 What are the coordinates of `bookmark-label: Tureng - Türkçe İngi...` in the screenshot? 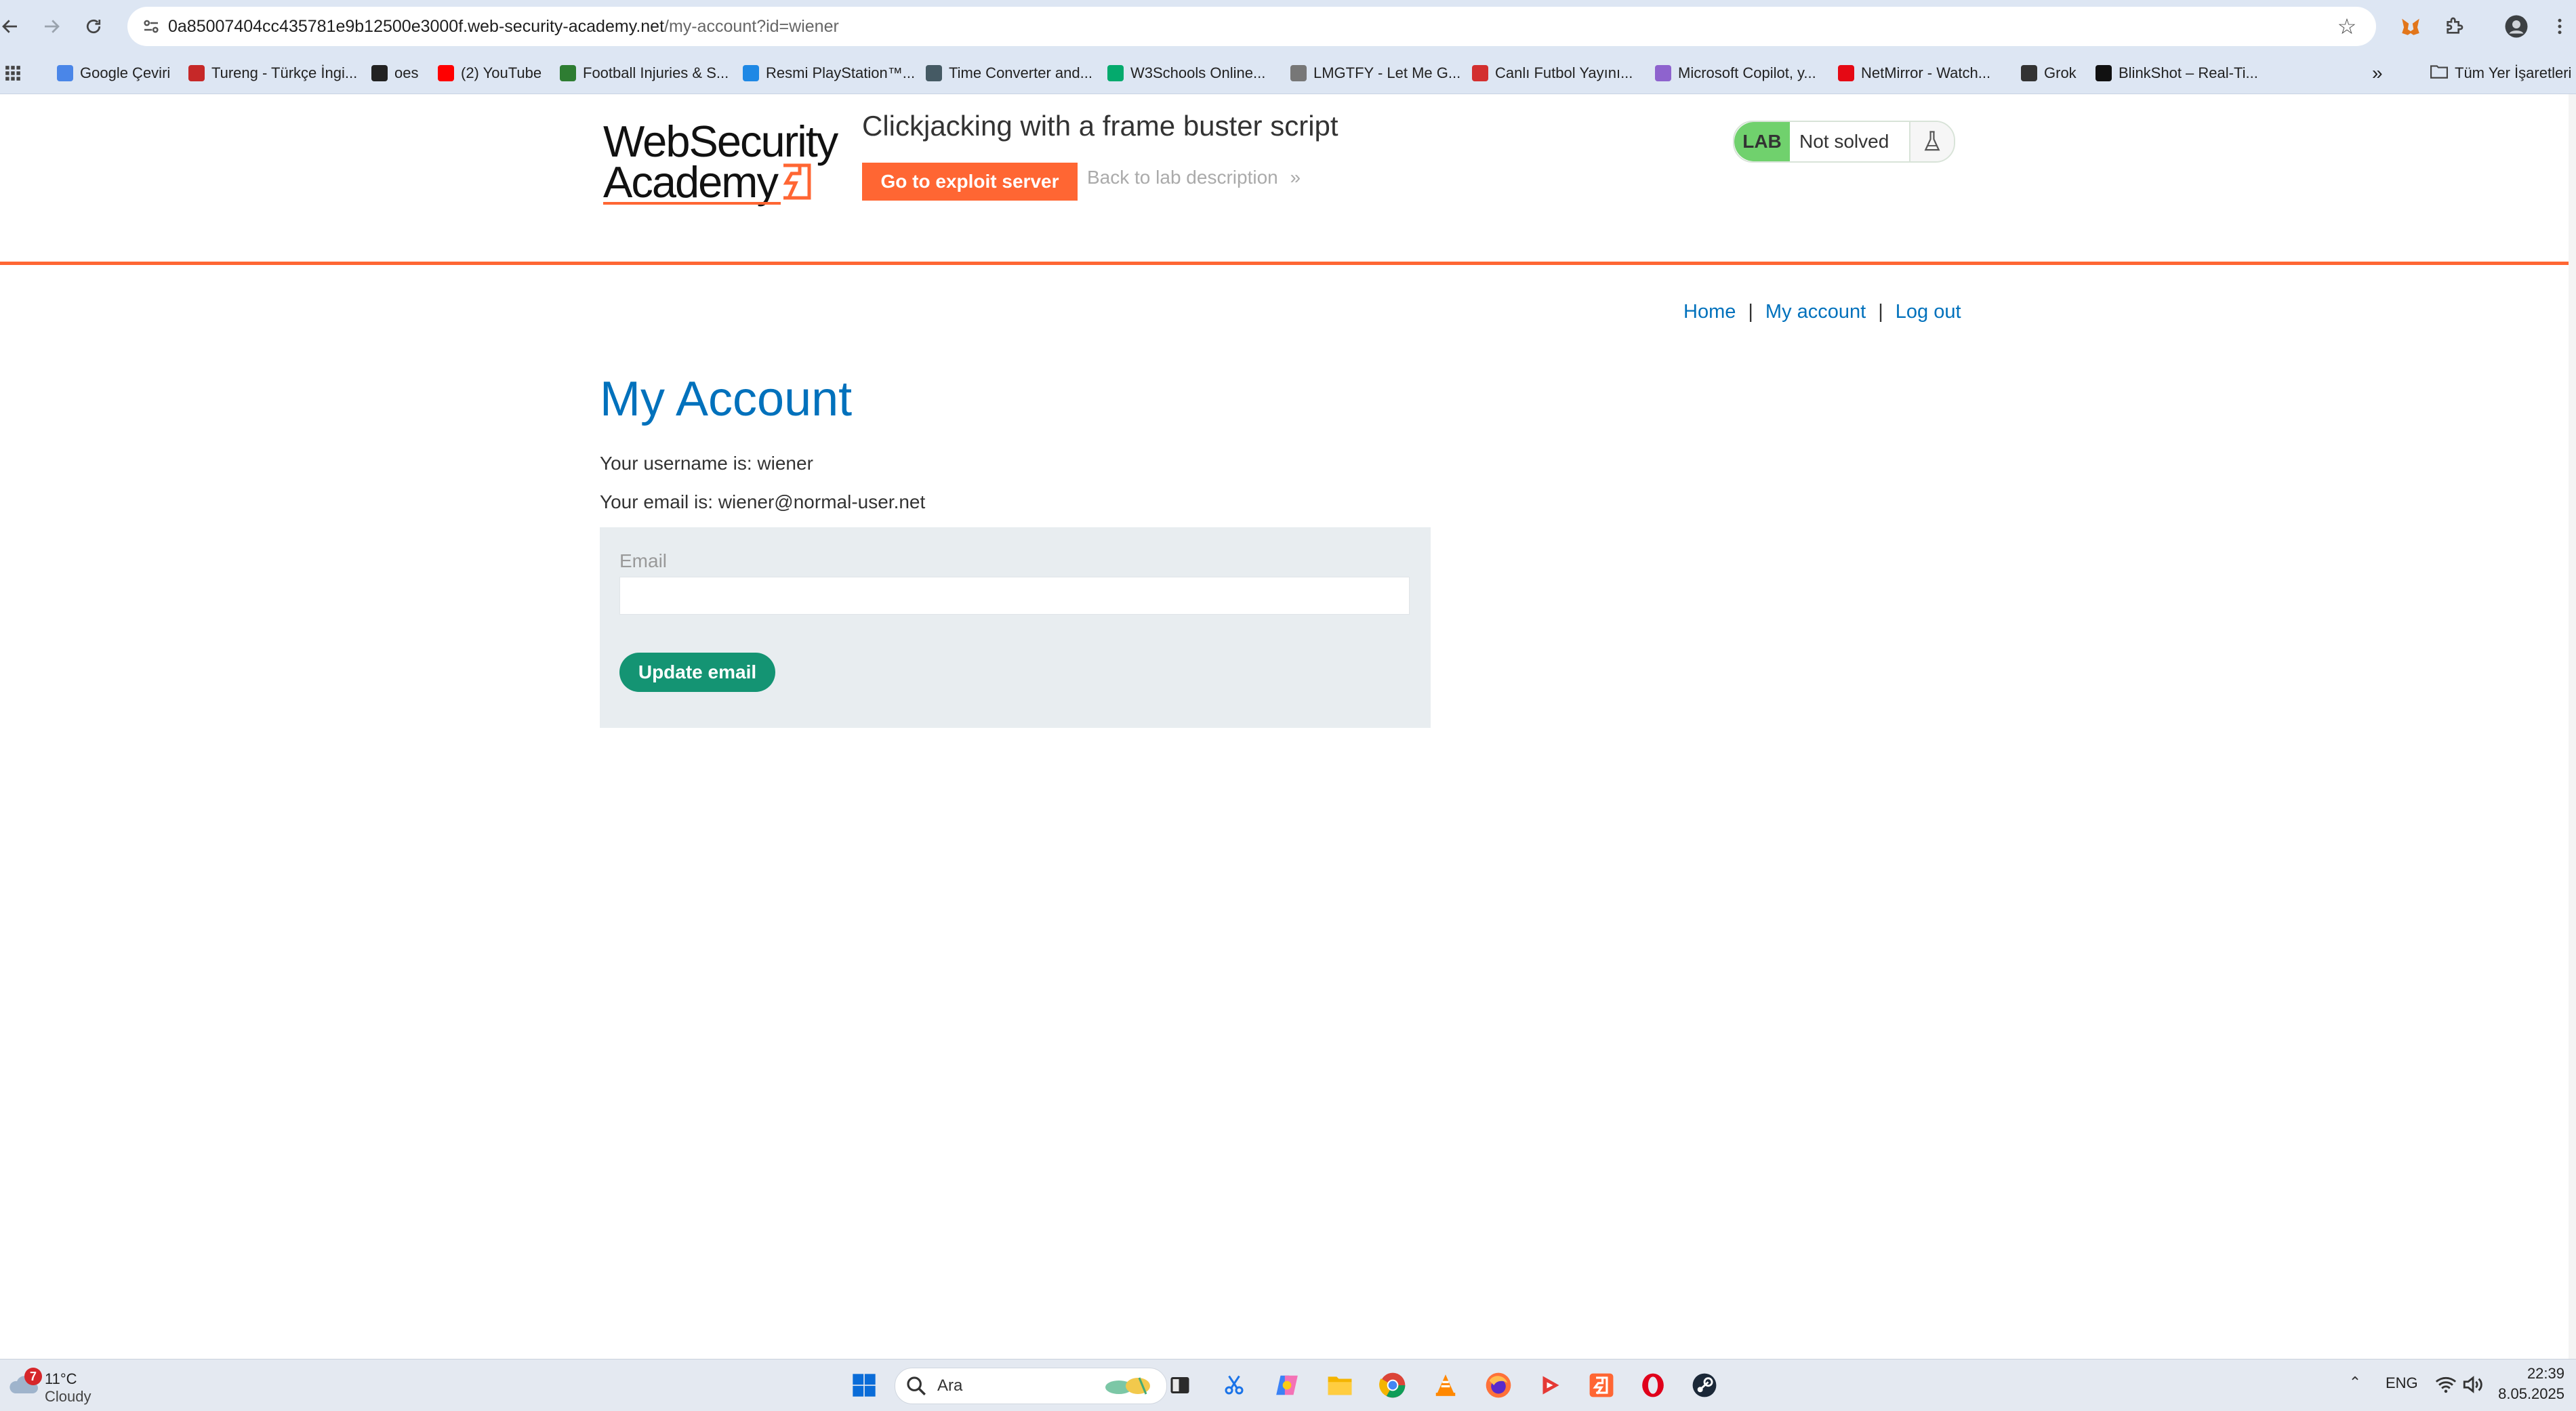 It's located at (285, 72).